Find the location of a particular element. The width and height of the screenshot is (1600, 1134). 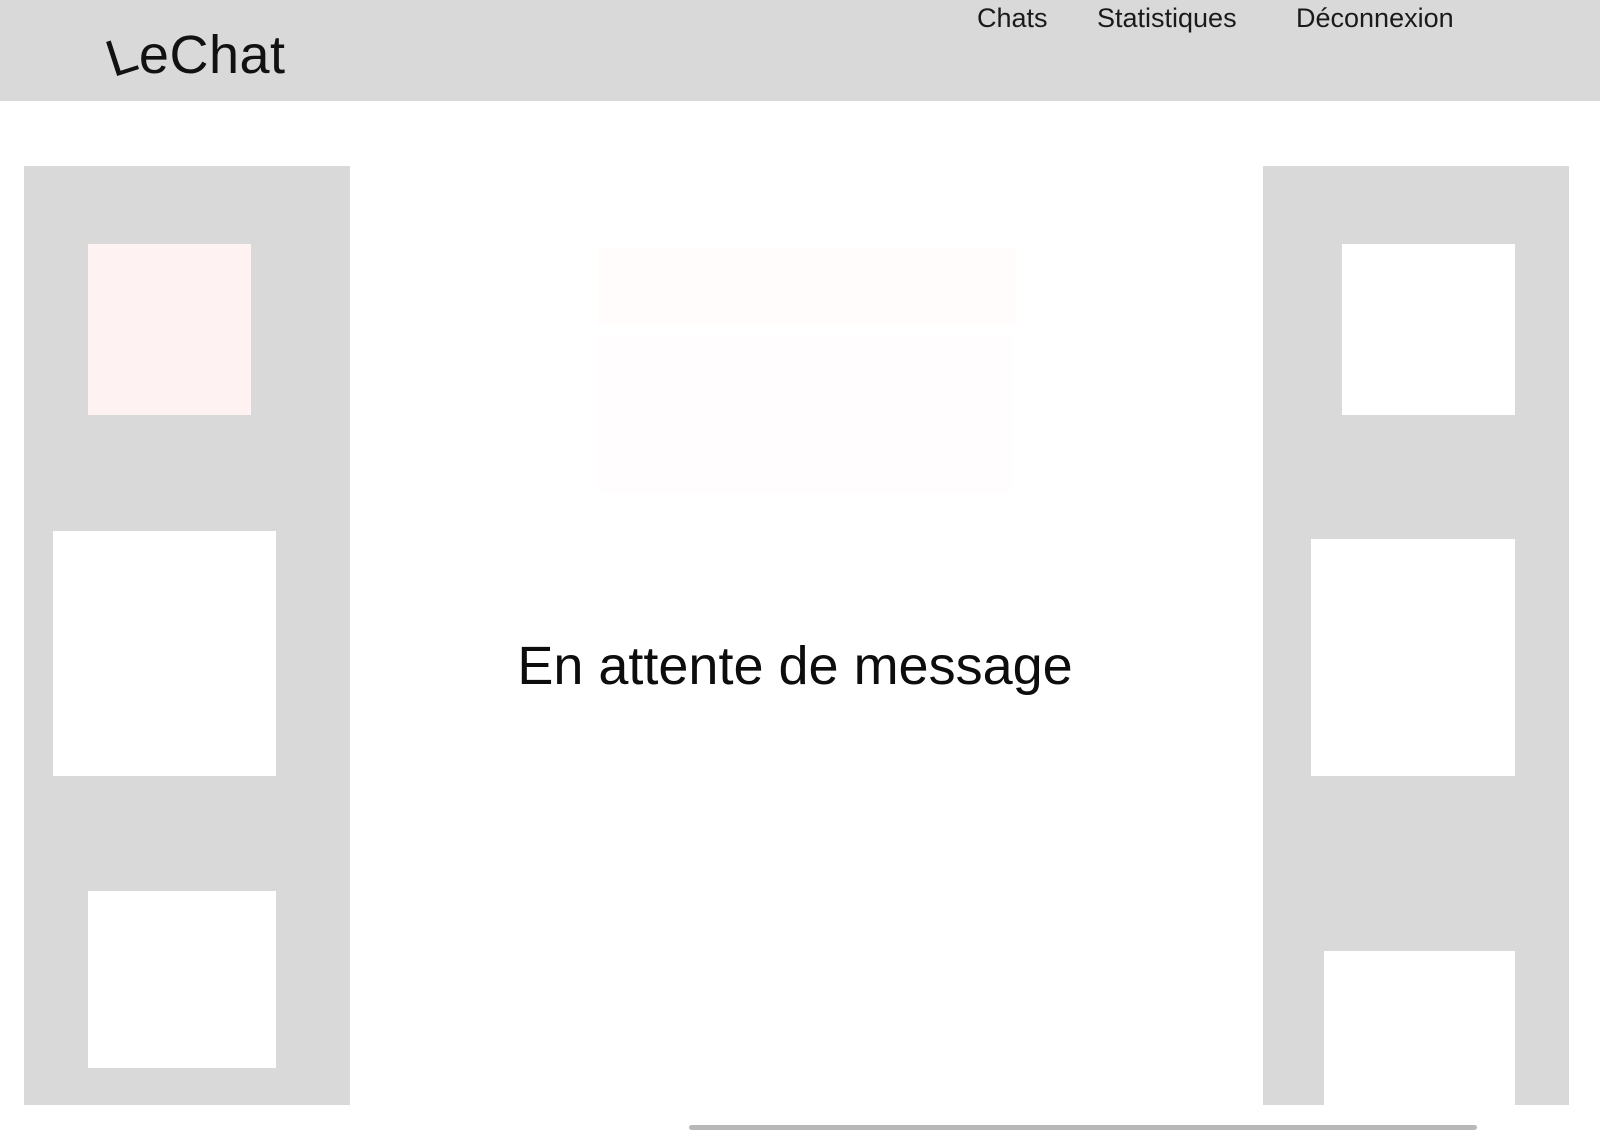

horizontal-scrollbar is located at coordinates (1083, 1127).